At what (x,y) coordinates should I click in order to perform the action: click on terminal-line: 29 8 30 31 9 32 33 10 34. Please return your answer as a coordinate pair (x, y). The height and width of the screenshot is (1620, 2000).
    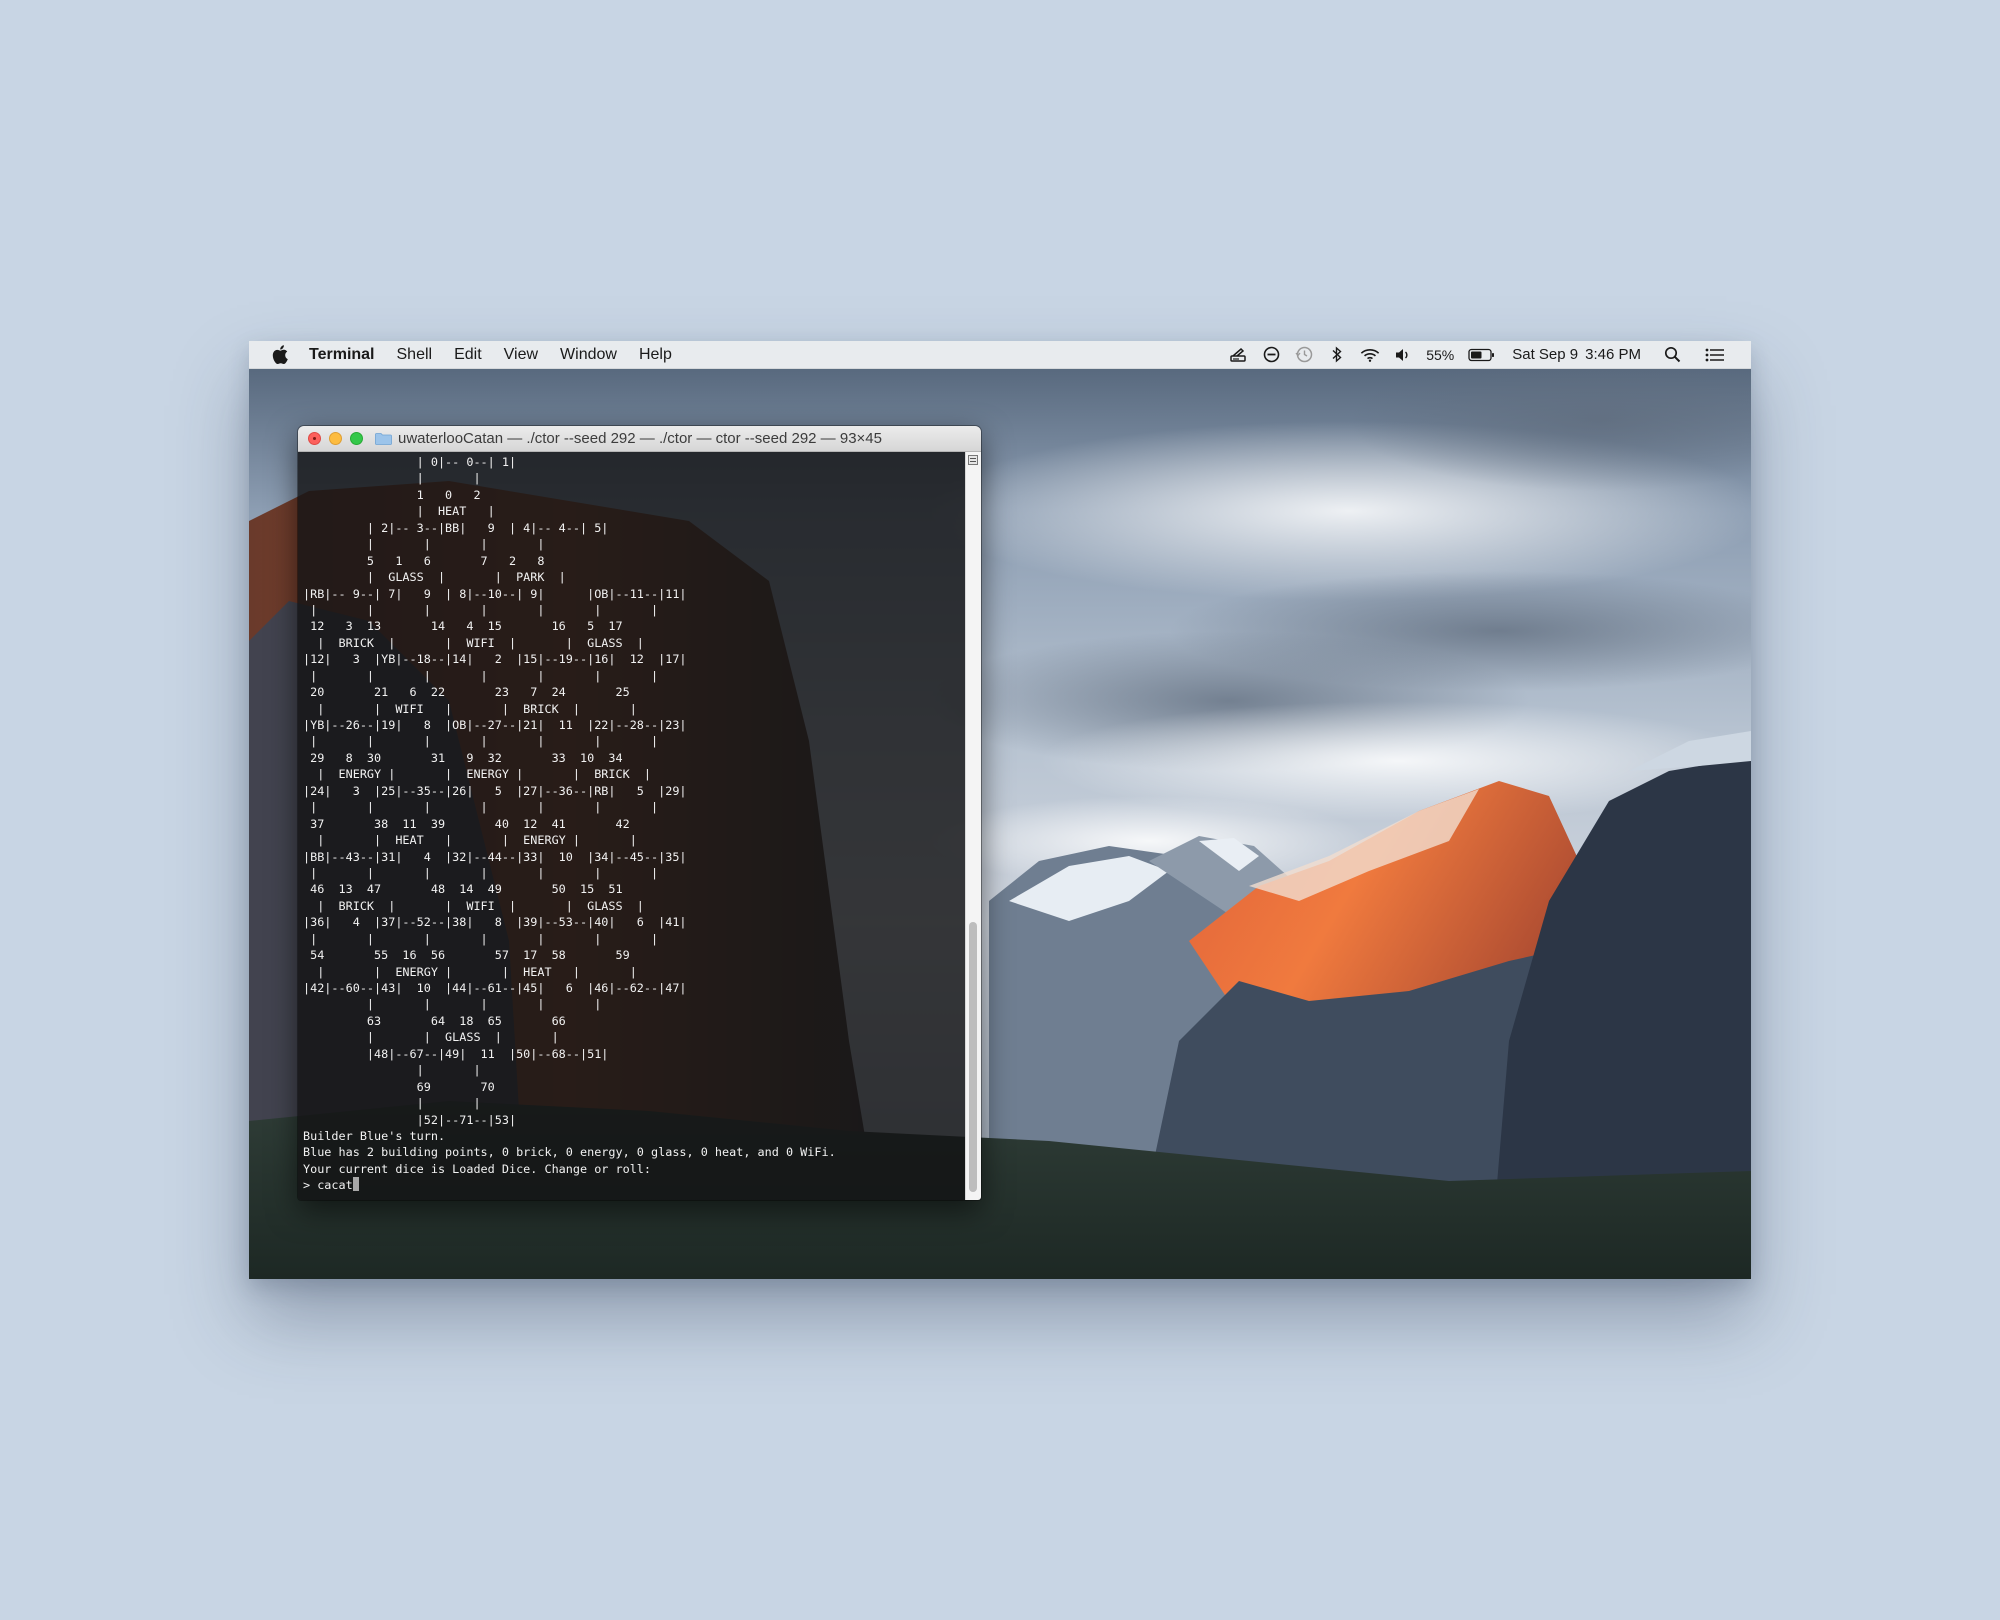
    Looking at the image, I should click on (463, 757).